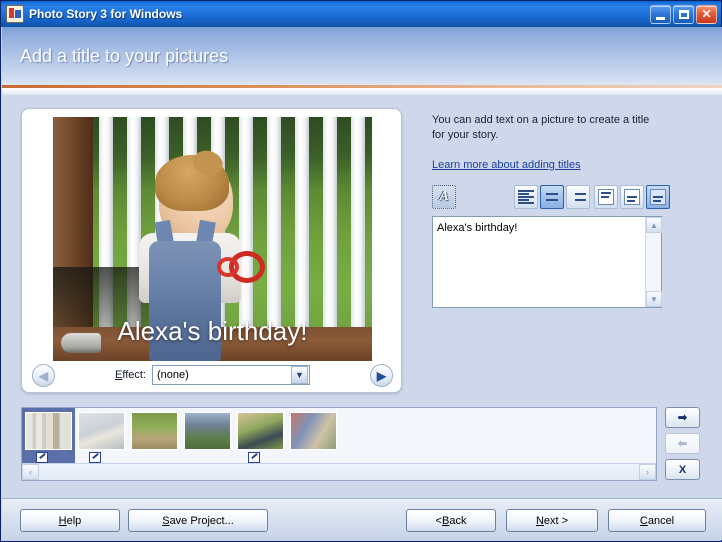 Image resolution: width=722 pixels, height=542 pixels. I want to click on window-title: Photo Story 3 for Windows, so click(106, 14).